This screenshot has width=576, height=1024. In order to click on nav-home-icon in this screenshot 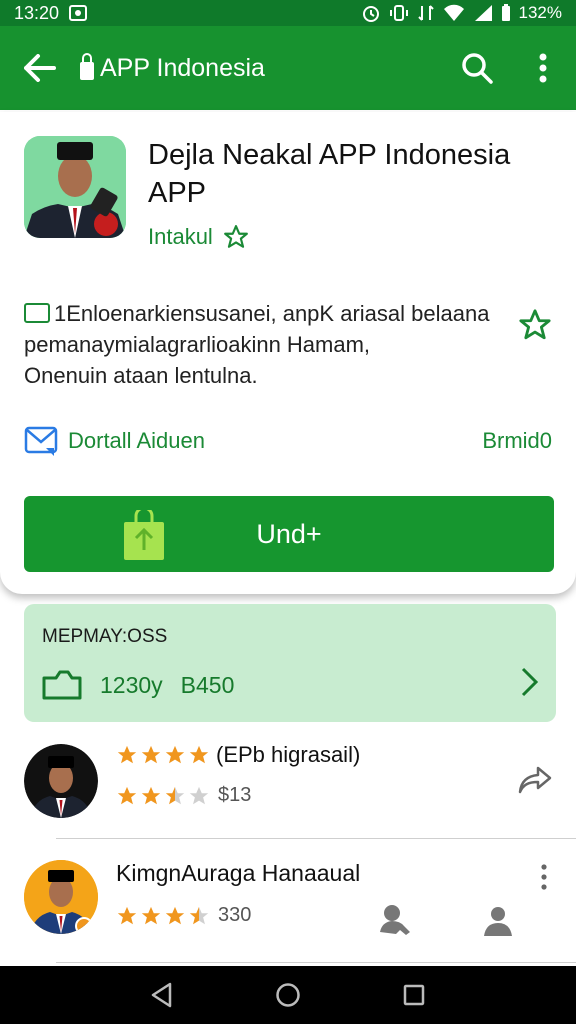, I will do `click(288, 995)`.